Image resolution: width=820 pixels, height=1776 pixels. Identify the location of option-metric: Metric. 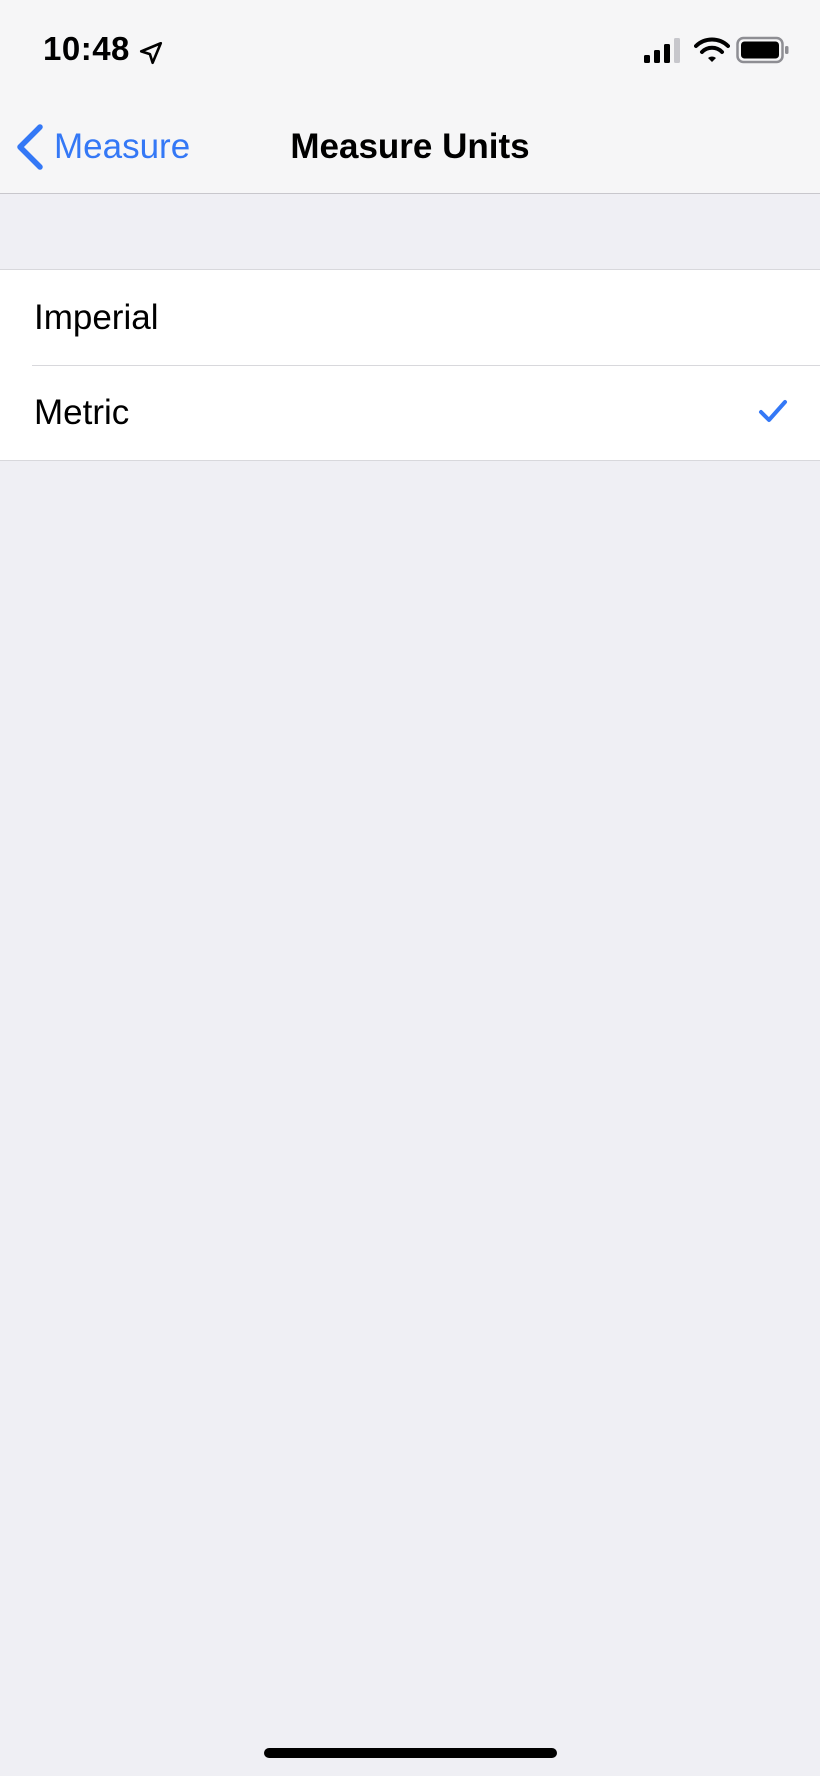
(410, 412).